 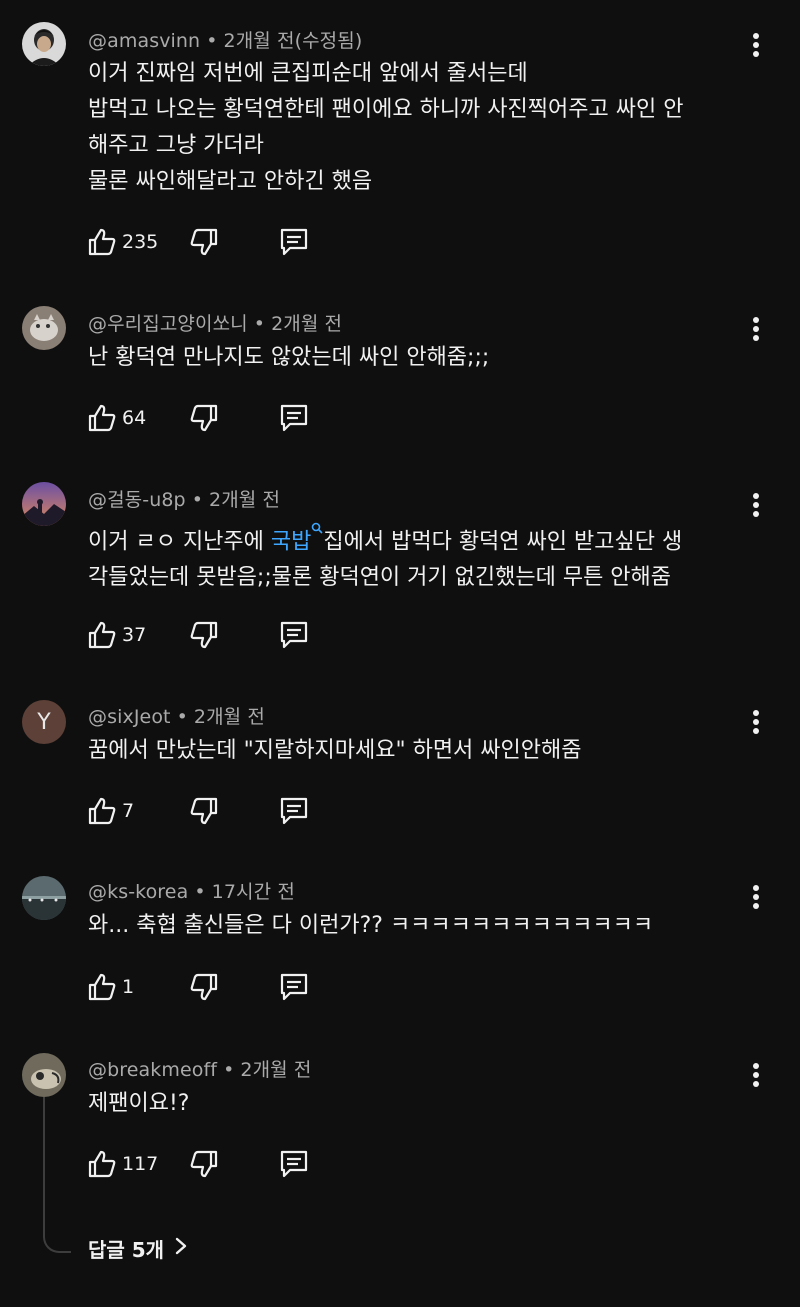 What do you see at coordinates (386, 109) in the screenshot?
I see `comment-line: 밥먹고 나오는 황덕연한테 팬이에요 하니까 사진찍어주고 싸인 안` at bounding box center [386, 109].